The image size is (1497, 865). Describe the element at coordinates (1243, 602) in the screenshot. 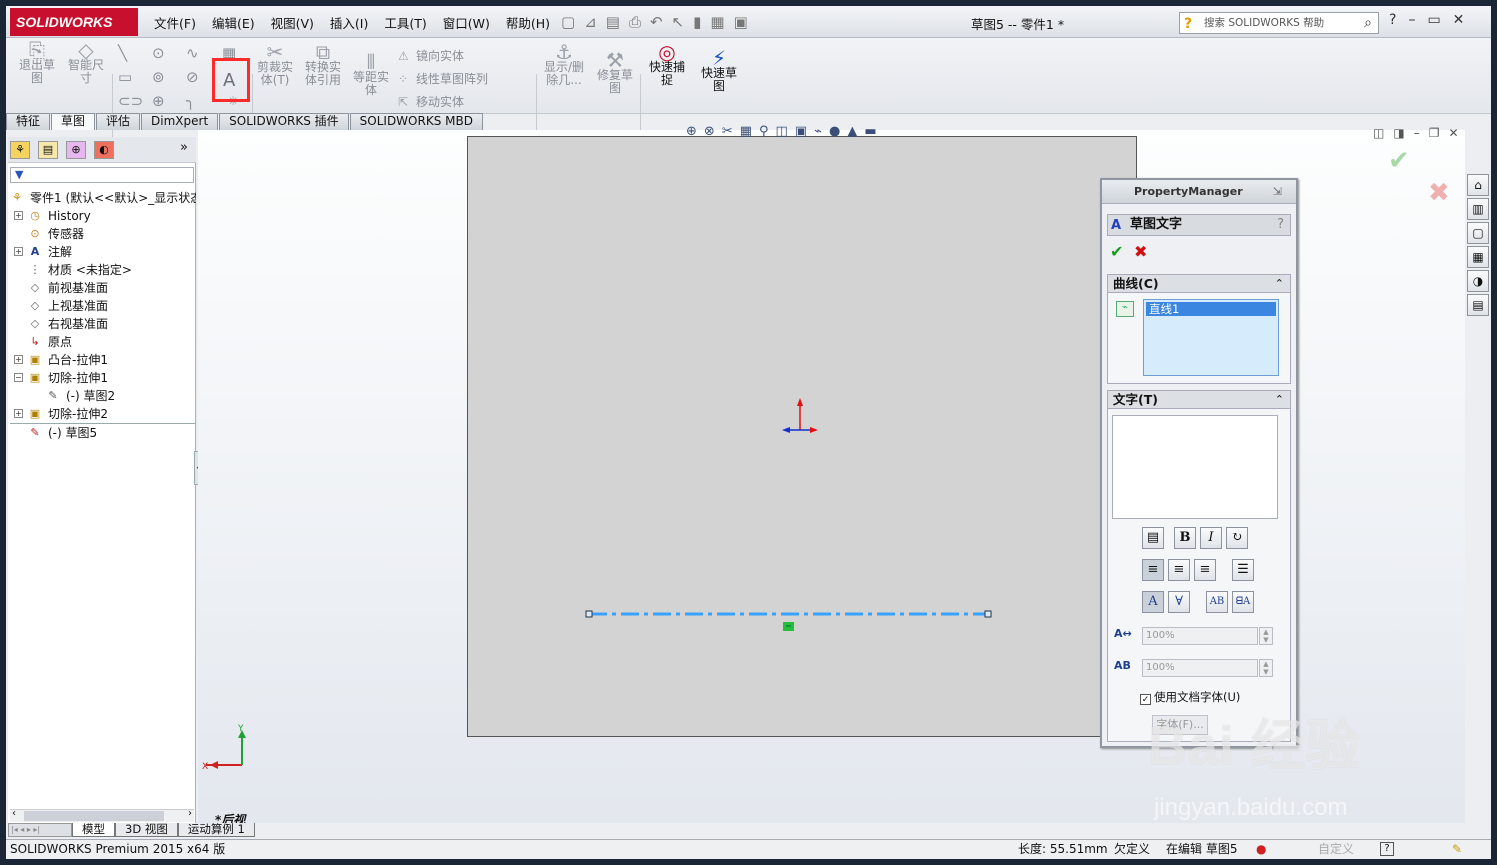

I see `mirror-text-button: ᗺA` at that location.